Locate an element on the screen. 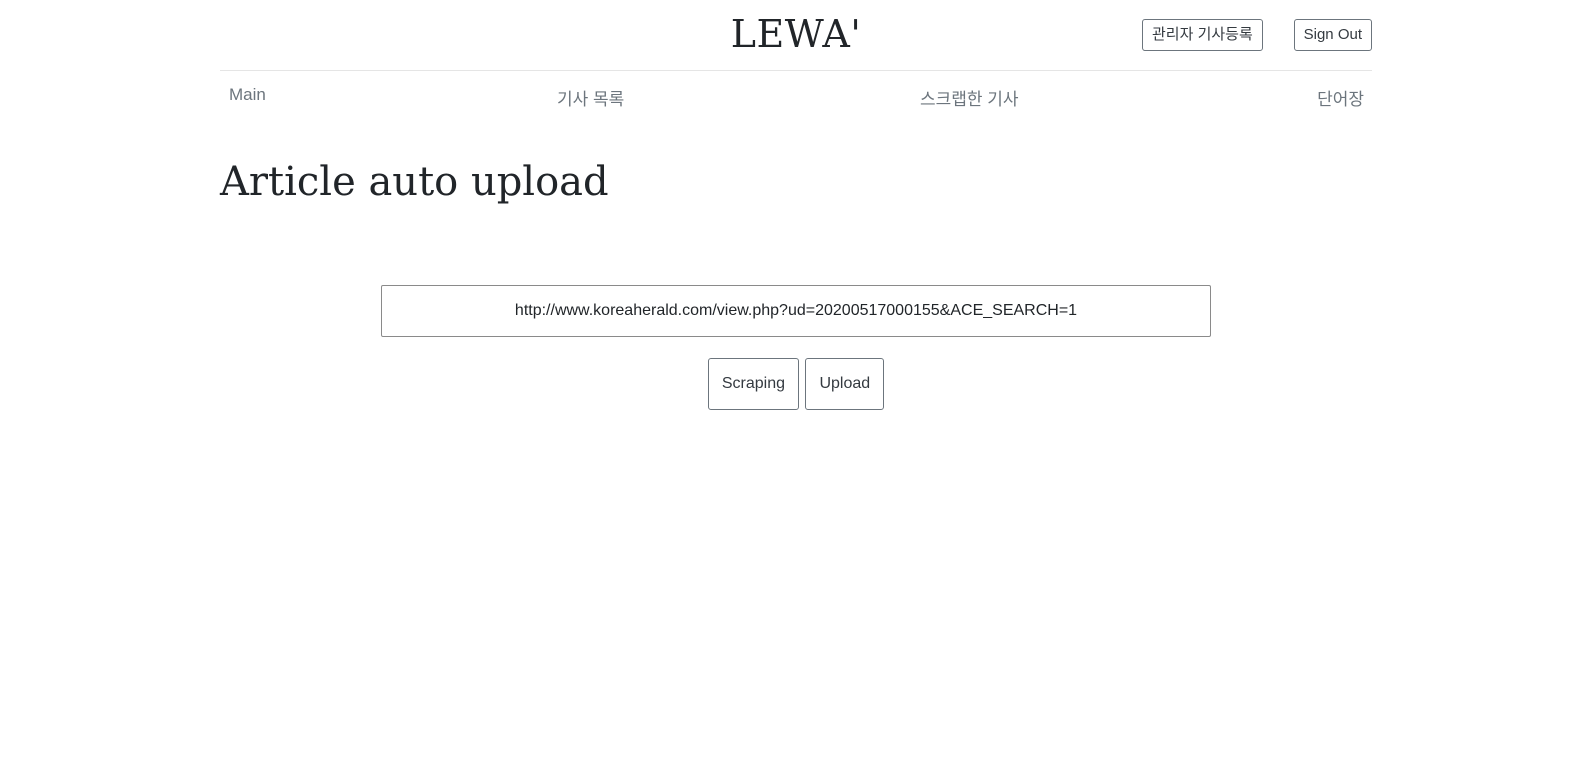 The height and width of the screenshot is (778, 1586). nav-item-vocabulary: 단어장 is located at coordinates (1340, 97).